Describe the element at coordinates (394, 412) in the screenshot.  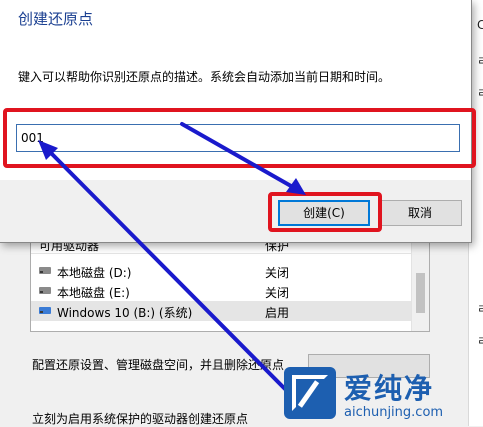
I see `watermark-url: aichunjing.com` at that location.